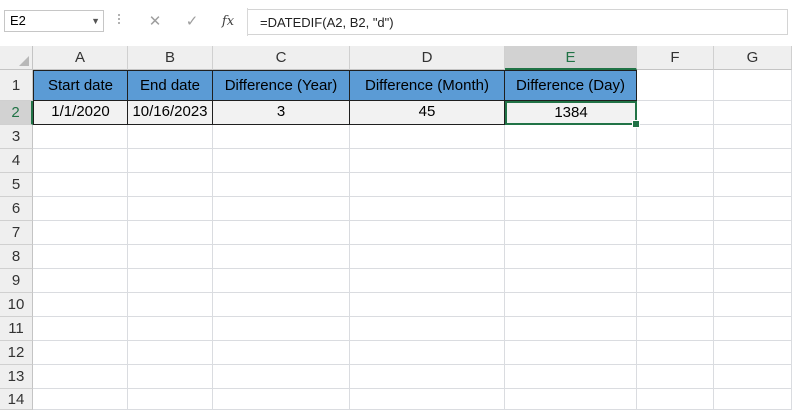  What do you see at coordinates (16, 305) in the screenshot?
I see `row-header-10: 10` at bounding box center [16, 305].